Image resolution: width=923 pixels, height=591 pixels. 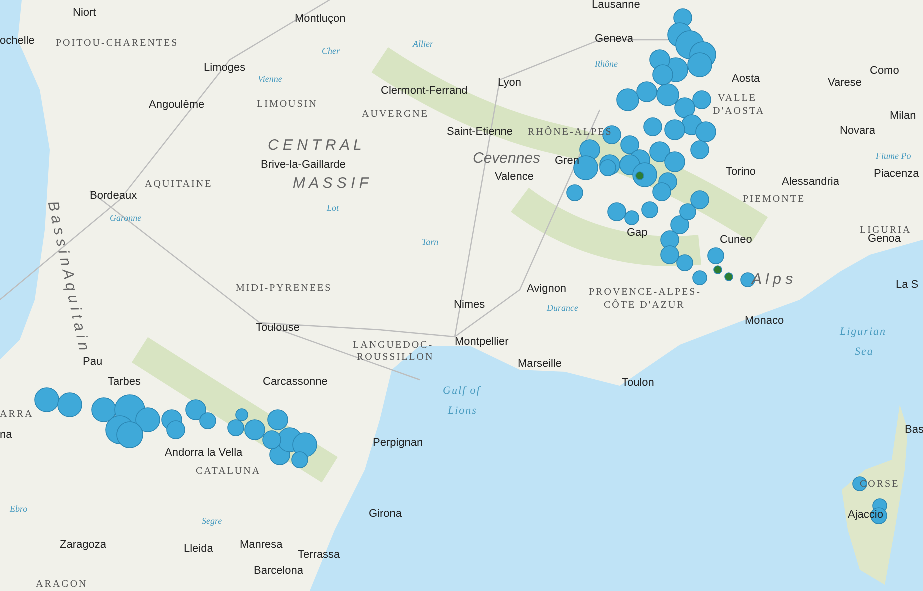 I want to click on place-label: LIMOUSIN, so click(x=287, y=105).